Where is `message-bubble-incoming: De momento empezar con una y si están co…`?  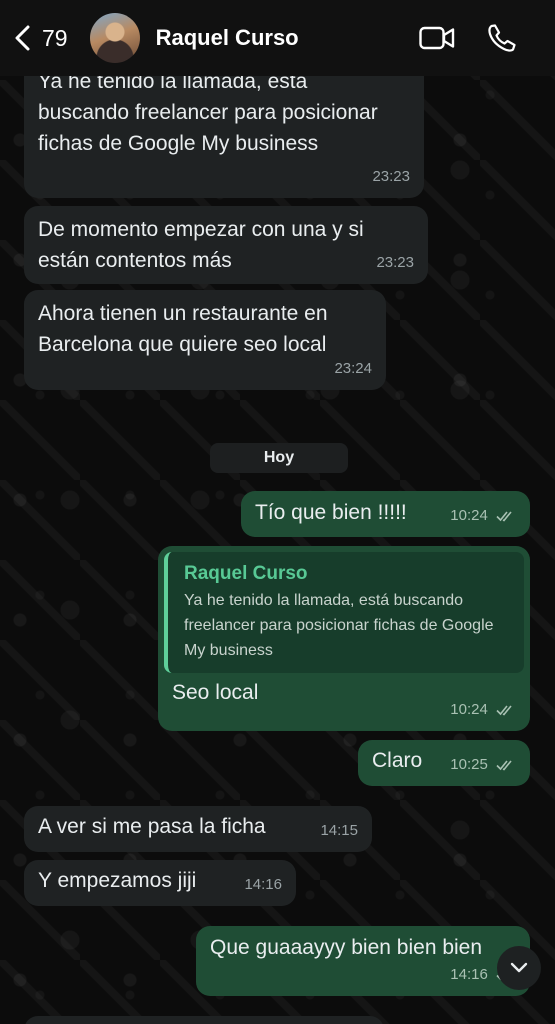 message-bubble-incoming: De momento empezar con una y si están co… is located at coordinates (226, 245).